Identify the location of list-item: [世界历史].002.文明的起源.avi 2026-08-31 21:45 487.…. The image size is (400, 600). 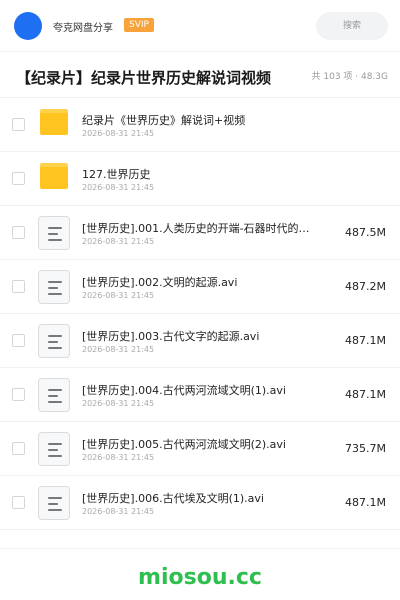
(200, 287).